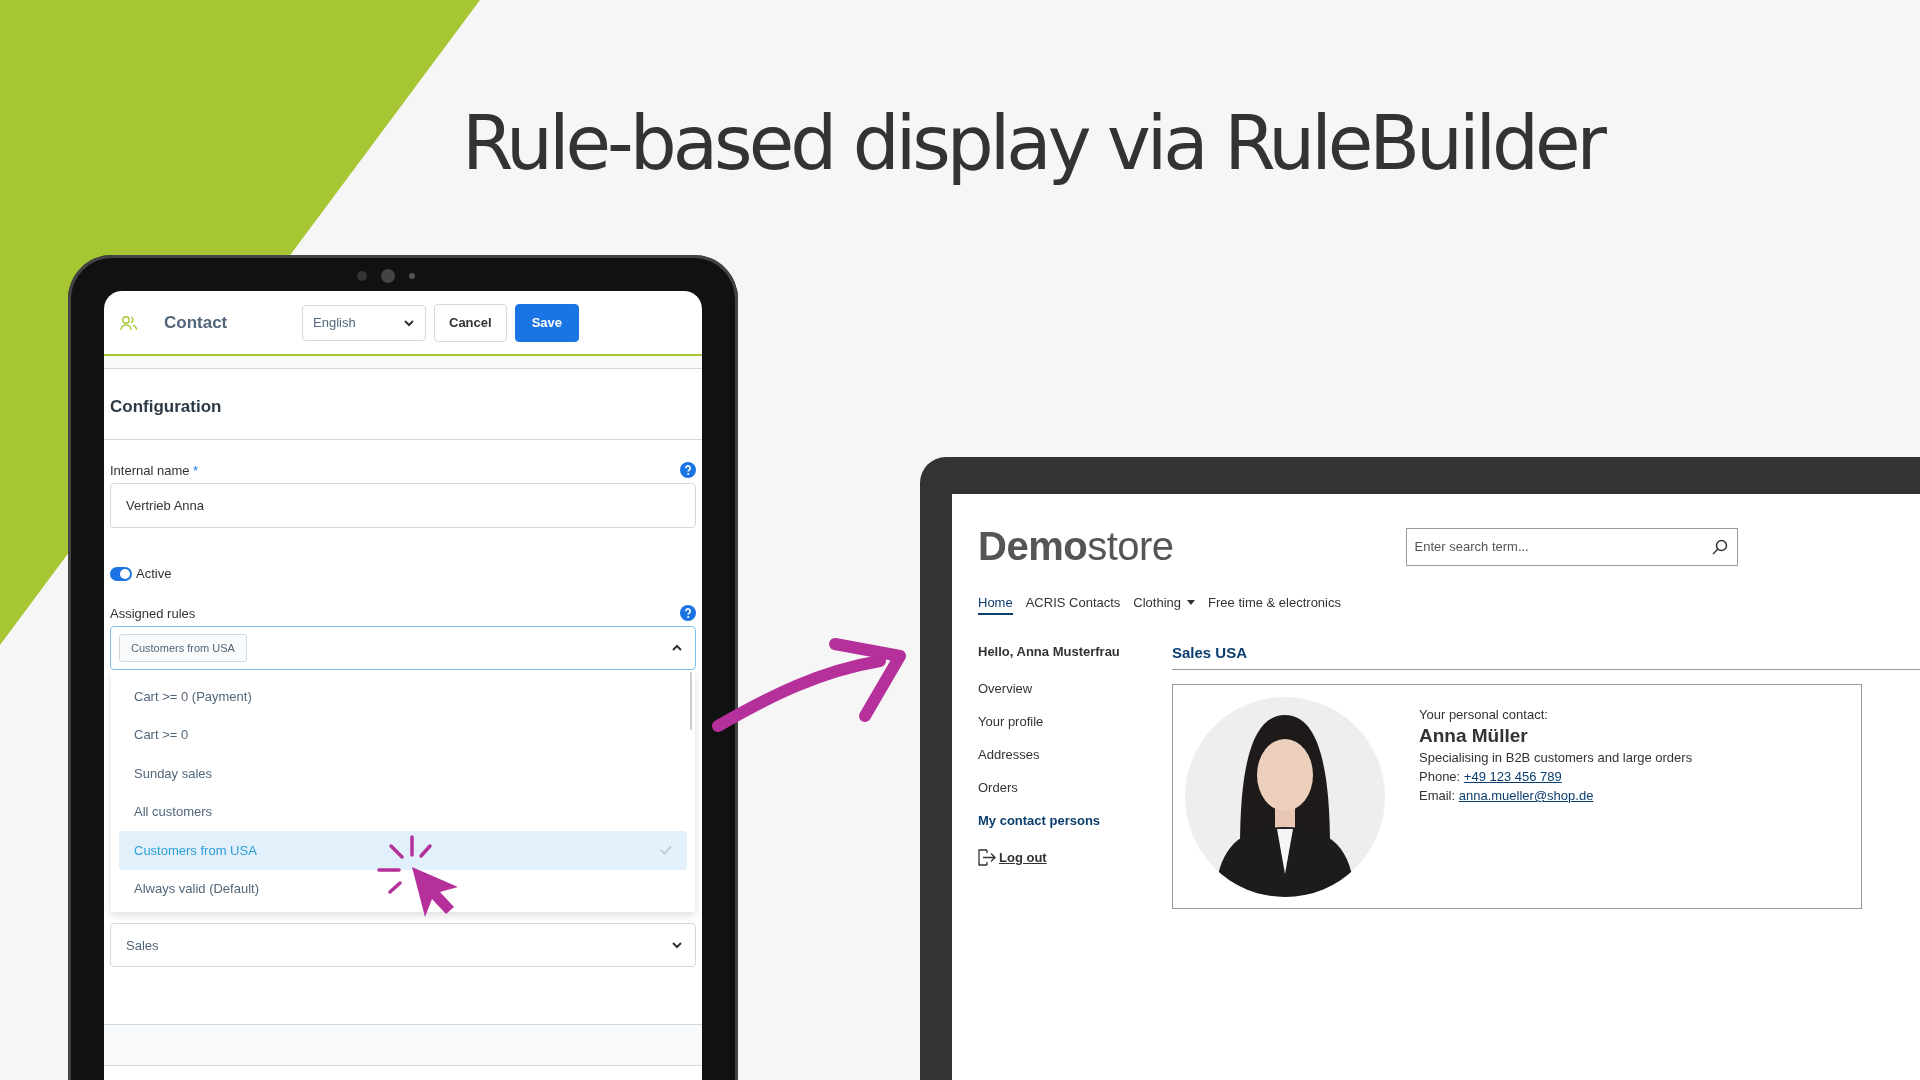  What do you see at coordinates (1440, 776) in the screenshot?
I see `phone-label: Phone:` at bounding box center [1440, 776].